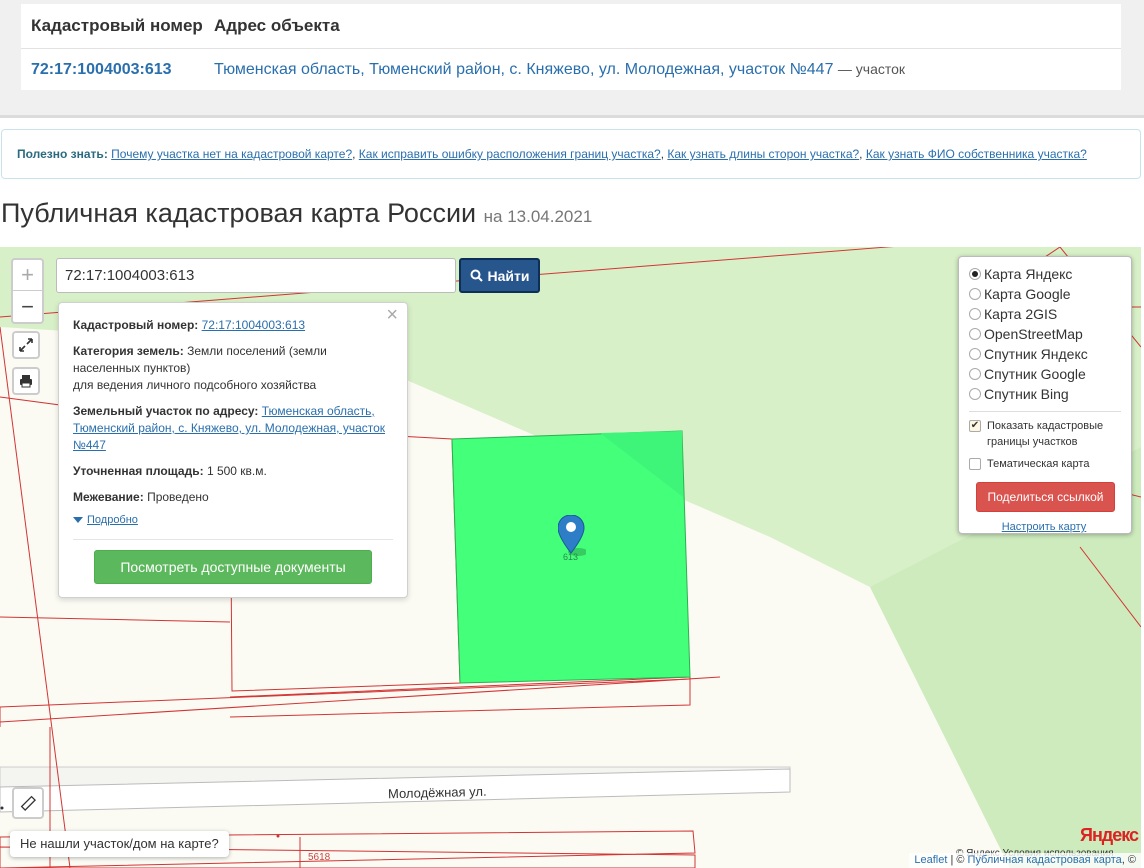 The height and width of the screenshot is (868, 1144). I want to click on fullscreen-button, so click(26, 345).